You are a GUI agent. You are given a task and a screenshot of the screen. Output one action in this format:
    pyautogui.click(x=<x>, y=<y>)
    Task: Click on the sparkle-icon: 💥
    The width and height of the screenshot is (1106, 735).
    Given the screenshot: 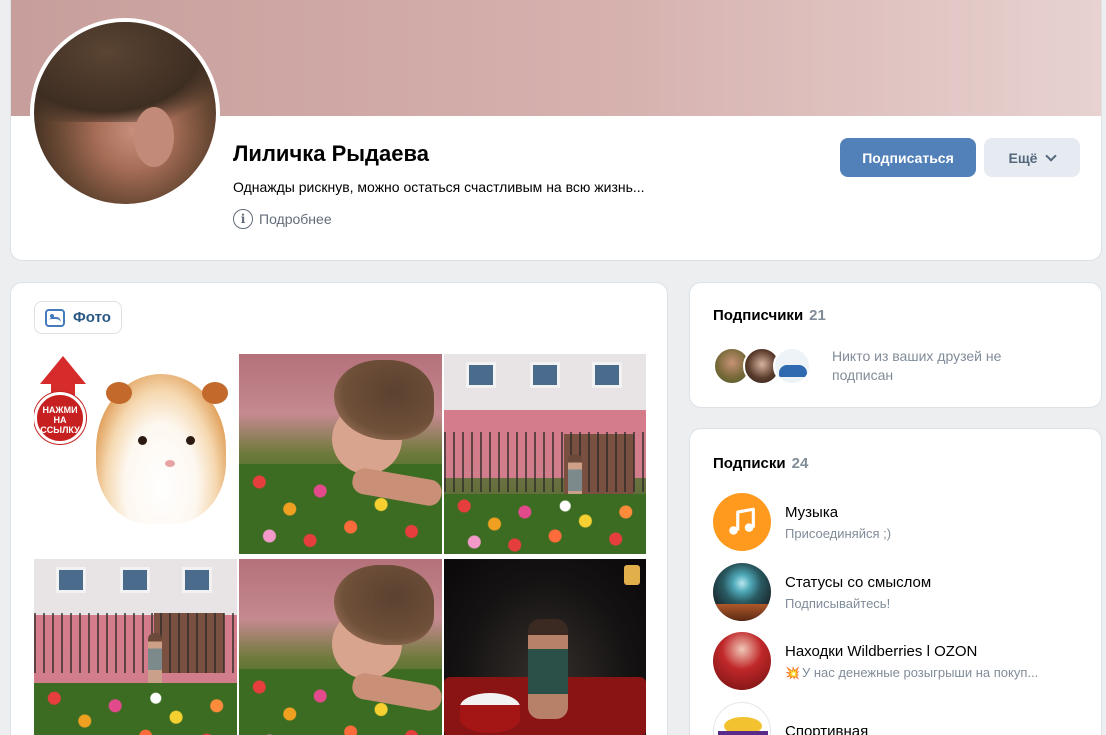 What is the action you would take?
    pyautogui.click(x=792, y=672)
    